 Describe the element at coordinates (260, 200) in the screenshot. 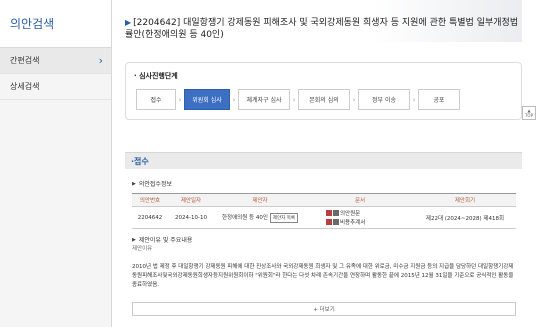

I see `table-header: 제안자` at that location.